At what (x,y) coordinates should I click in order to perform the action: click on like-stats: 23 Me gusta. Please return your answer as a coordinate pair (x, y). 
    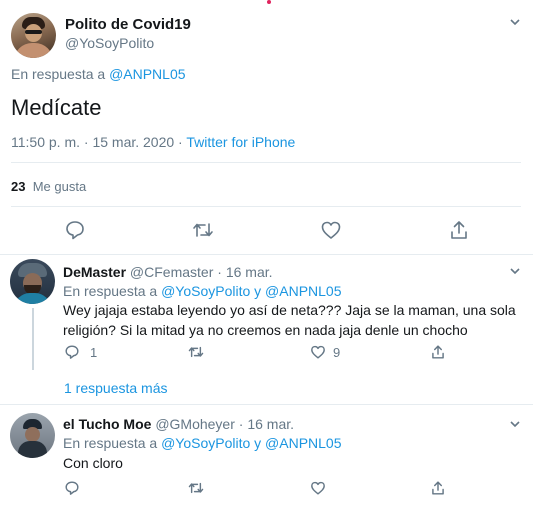
    Looking at the image, I should click on (48, 186).